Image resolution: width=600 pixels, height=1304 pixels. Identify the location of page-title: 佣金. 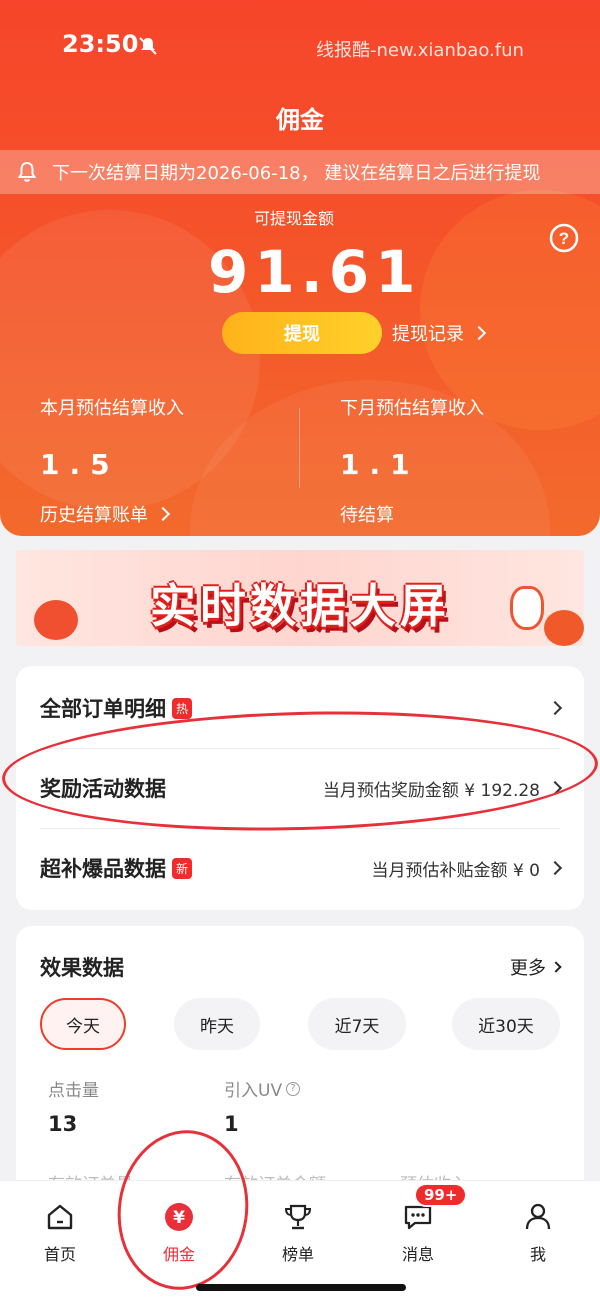
(300, 120).